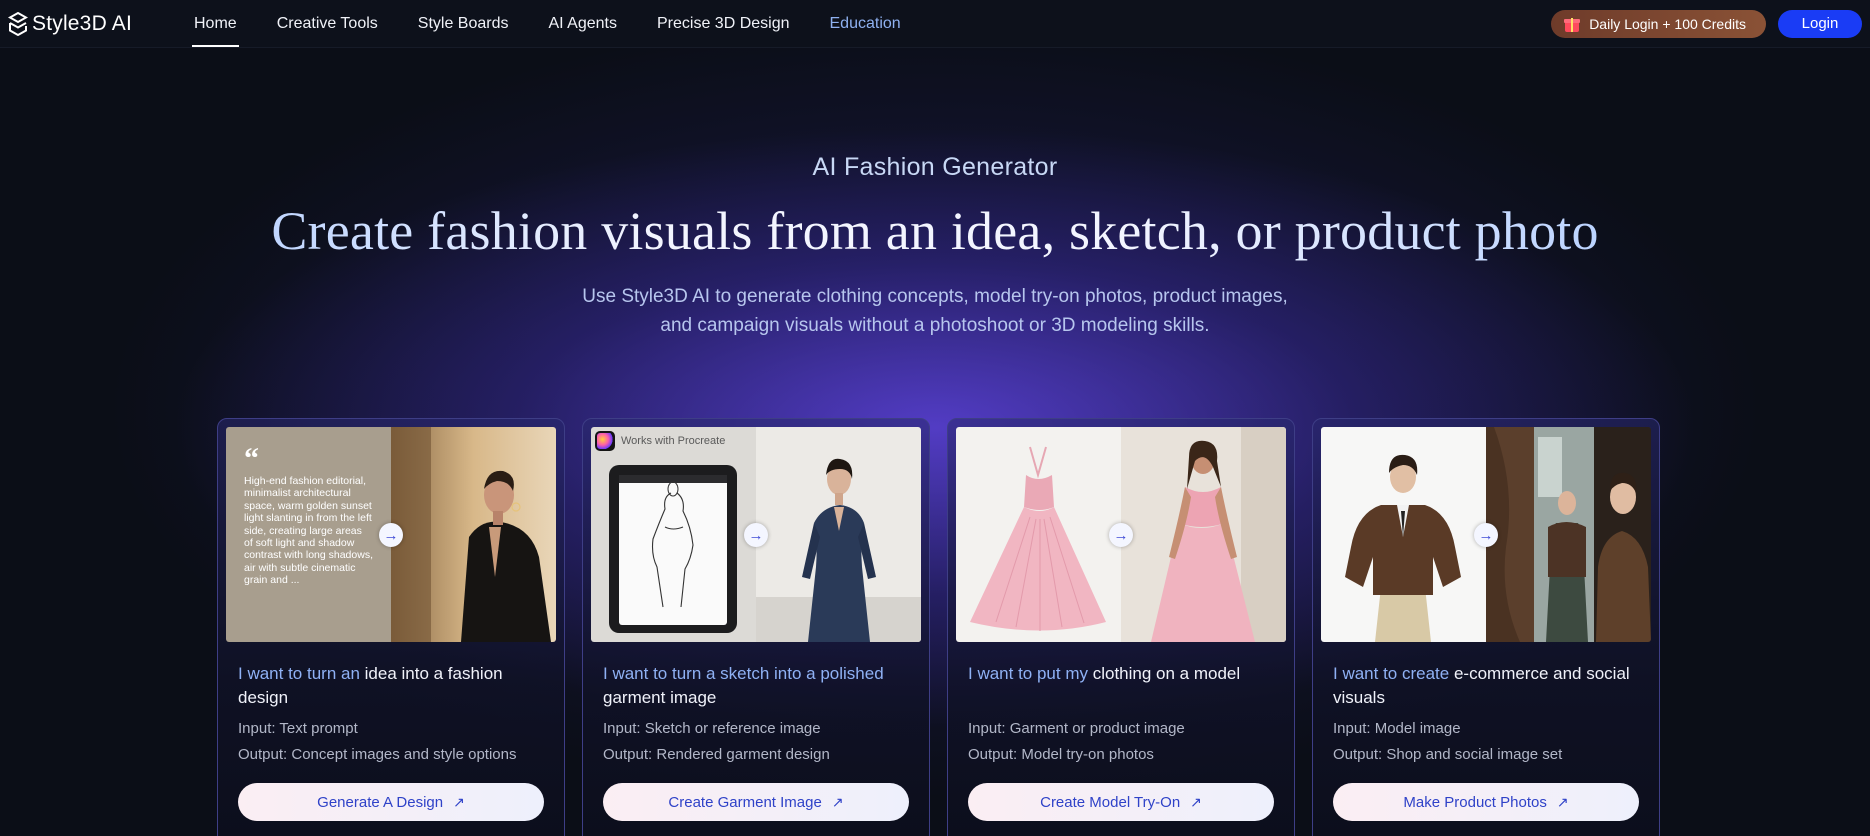  I want to click on card-output: Output: Concept images and style options, so click(377, 754).